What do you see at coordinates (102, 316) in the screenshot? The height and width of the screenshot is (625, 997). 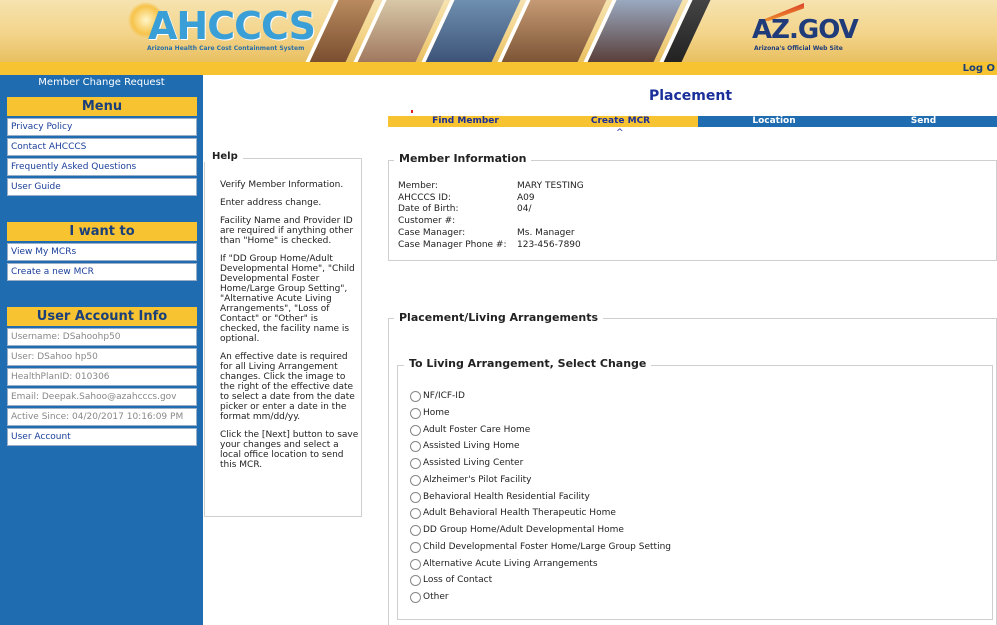 I see `account-info-heading: User Account Info` at bounding box center [102, 316].